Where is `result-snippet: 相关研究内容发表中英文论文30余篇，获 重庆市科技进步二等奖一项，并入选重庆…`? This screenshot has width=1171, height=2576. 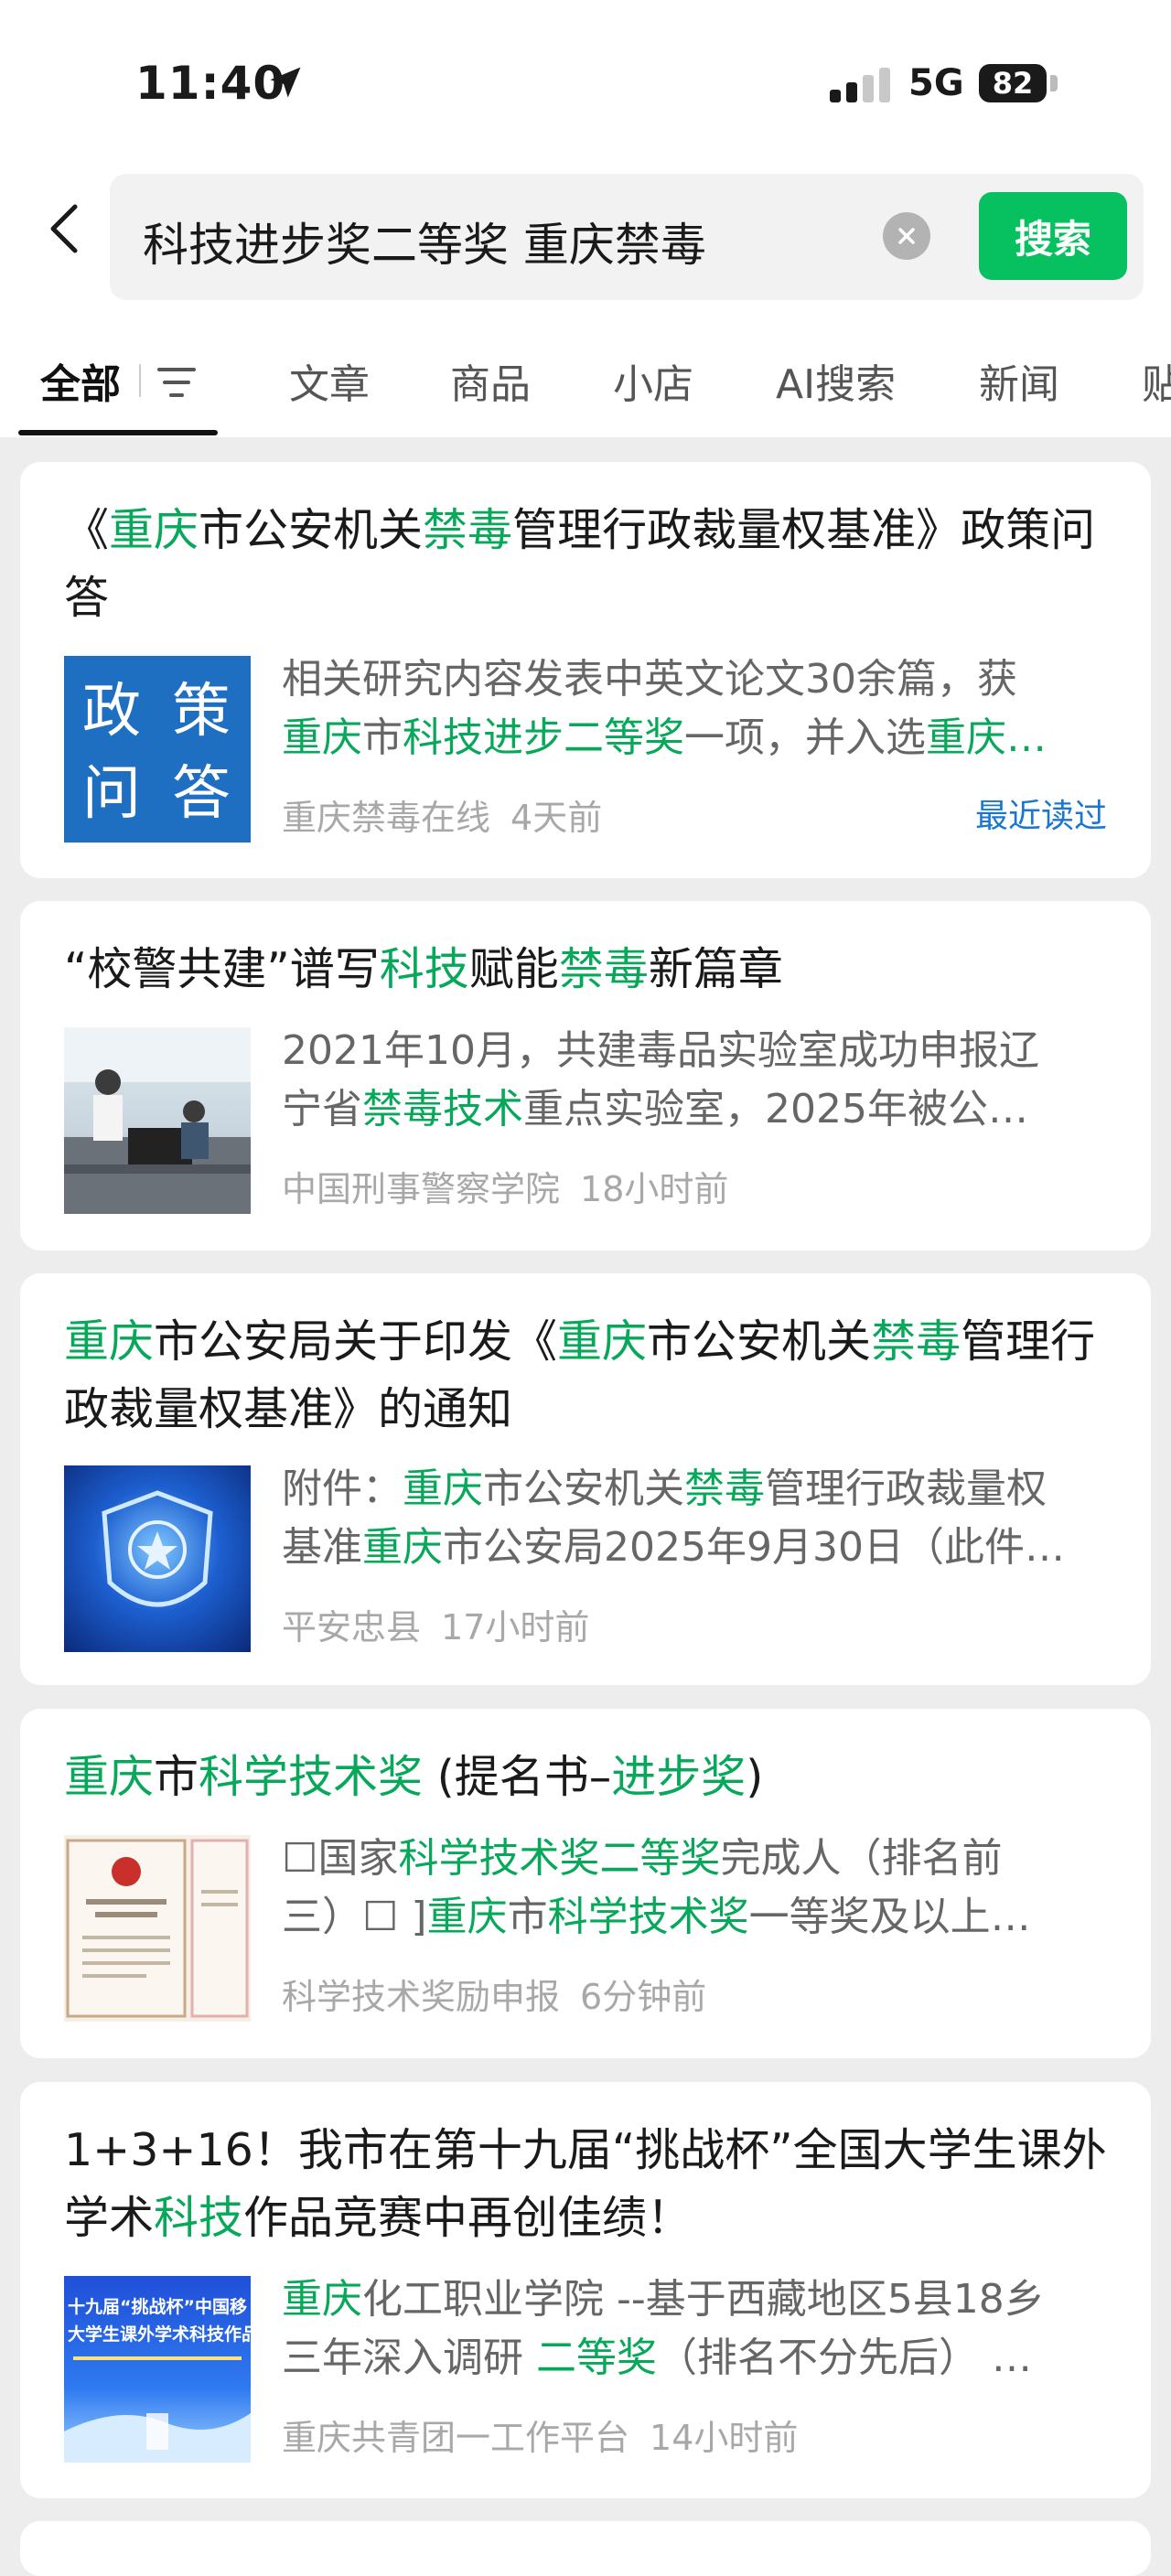 result-snippet: 相关研究内容发表中英文论文30余篇，获 重庆市科技进步二等奖一项，并入选重庆… is located at coordinates (702, 709).